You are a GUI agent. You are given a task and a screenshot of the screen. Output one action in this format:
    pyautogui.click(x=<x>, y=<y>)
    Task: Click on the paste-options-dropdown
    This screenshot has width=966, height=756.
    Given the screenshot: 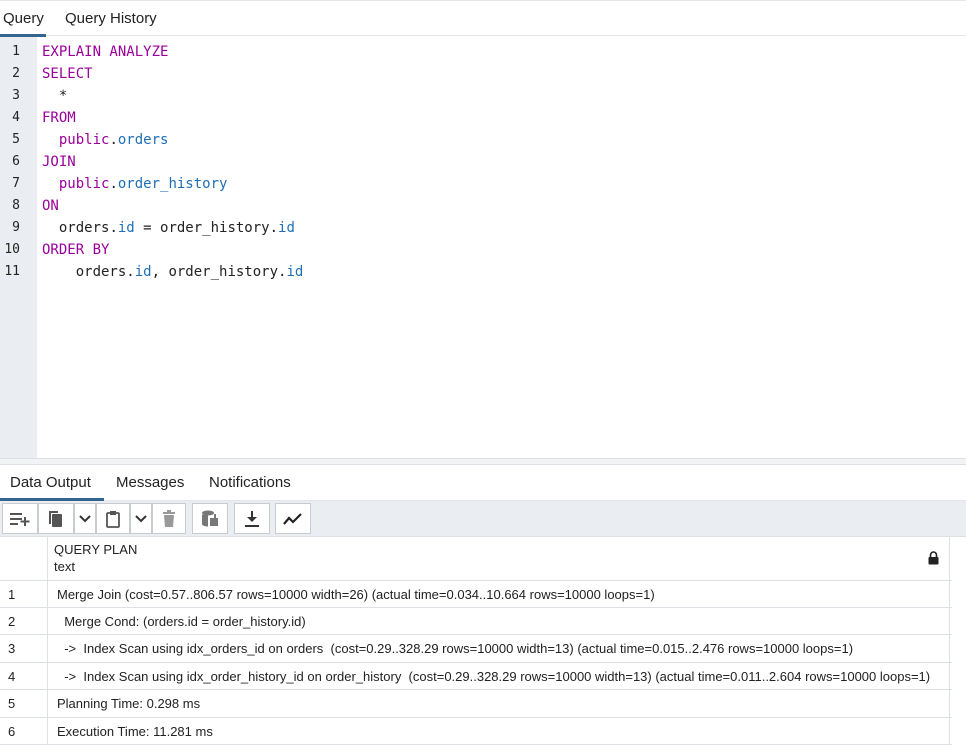 What is the action you would take?
    pyautogui.click(x=141, y=518)
    